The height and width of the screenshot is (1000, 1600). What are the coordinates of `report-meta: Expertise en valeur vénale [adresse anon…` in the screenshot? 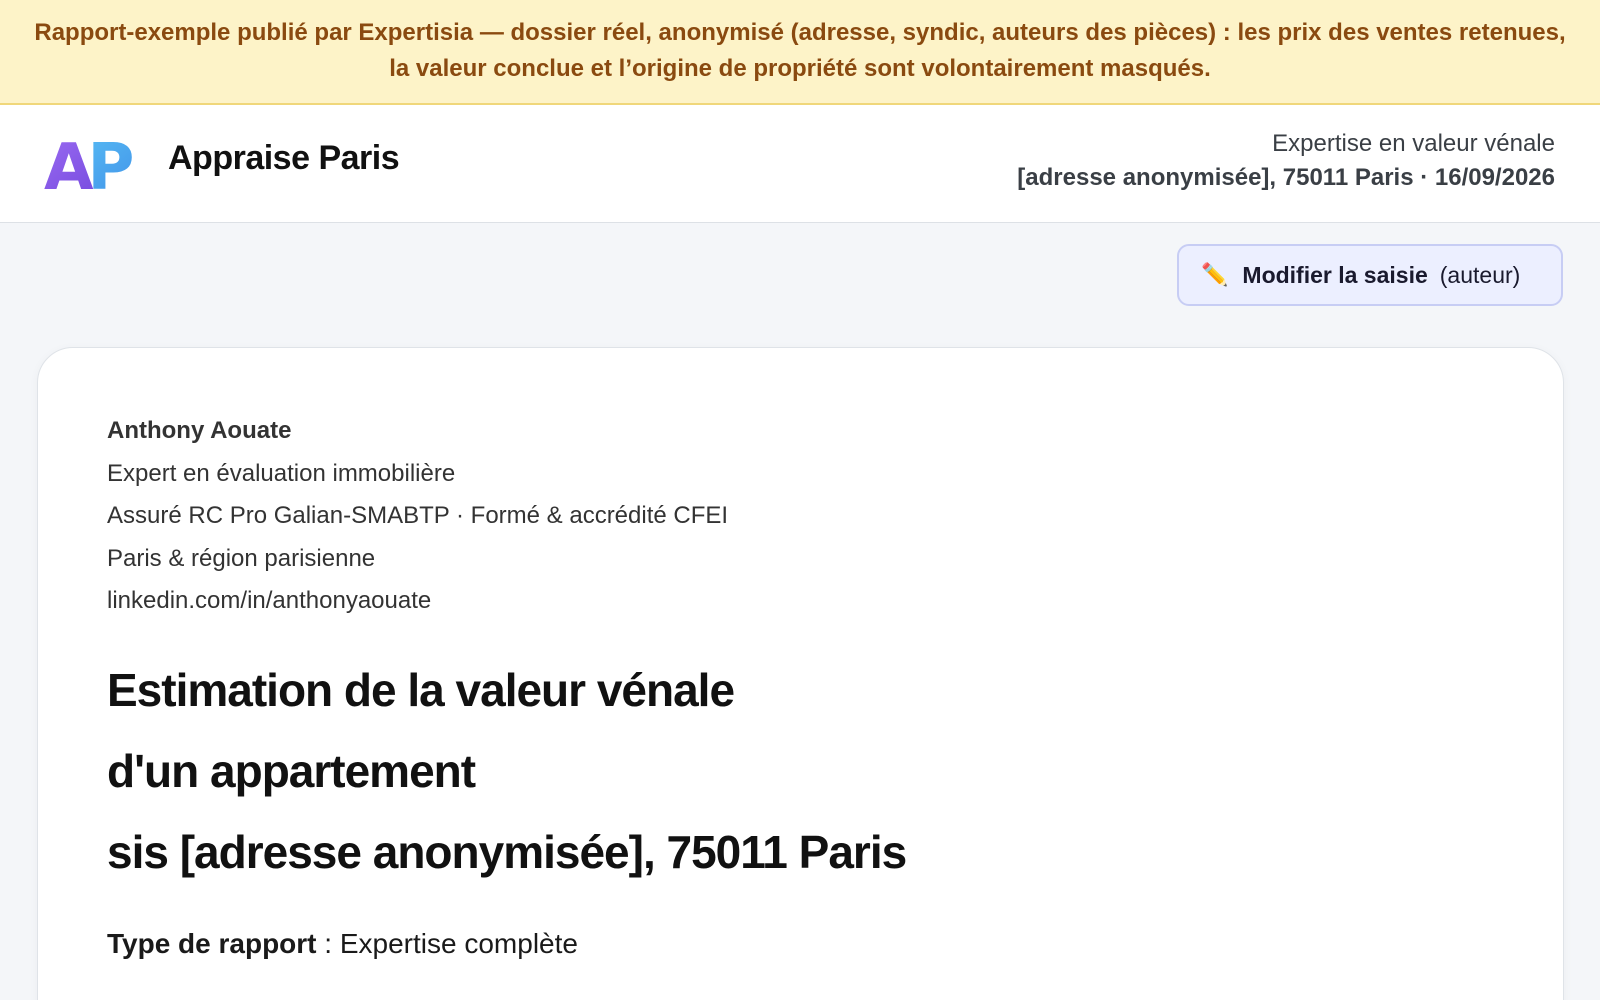 It's located at (1286, 161).